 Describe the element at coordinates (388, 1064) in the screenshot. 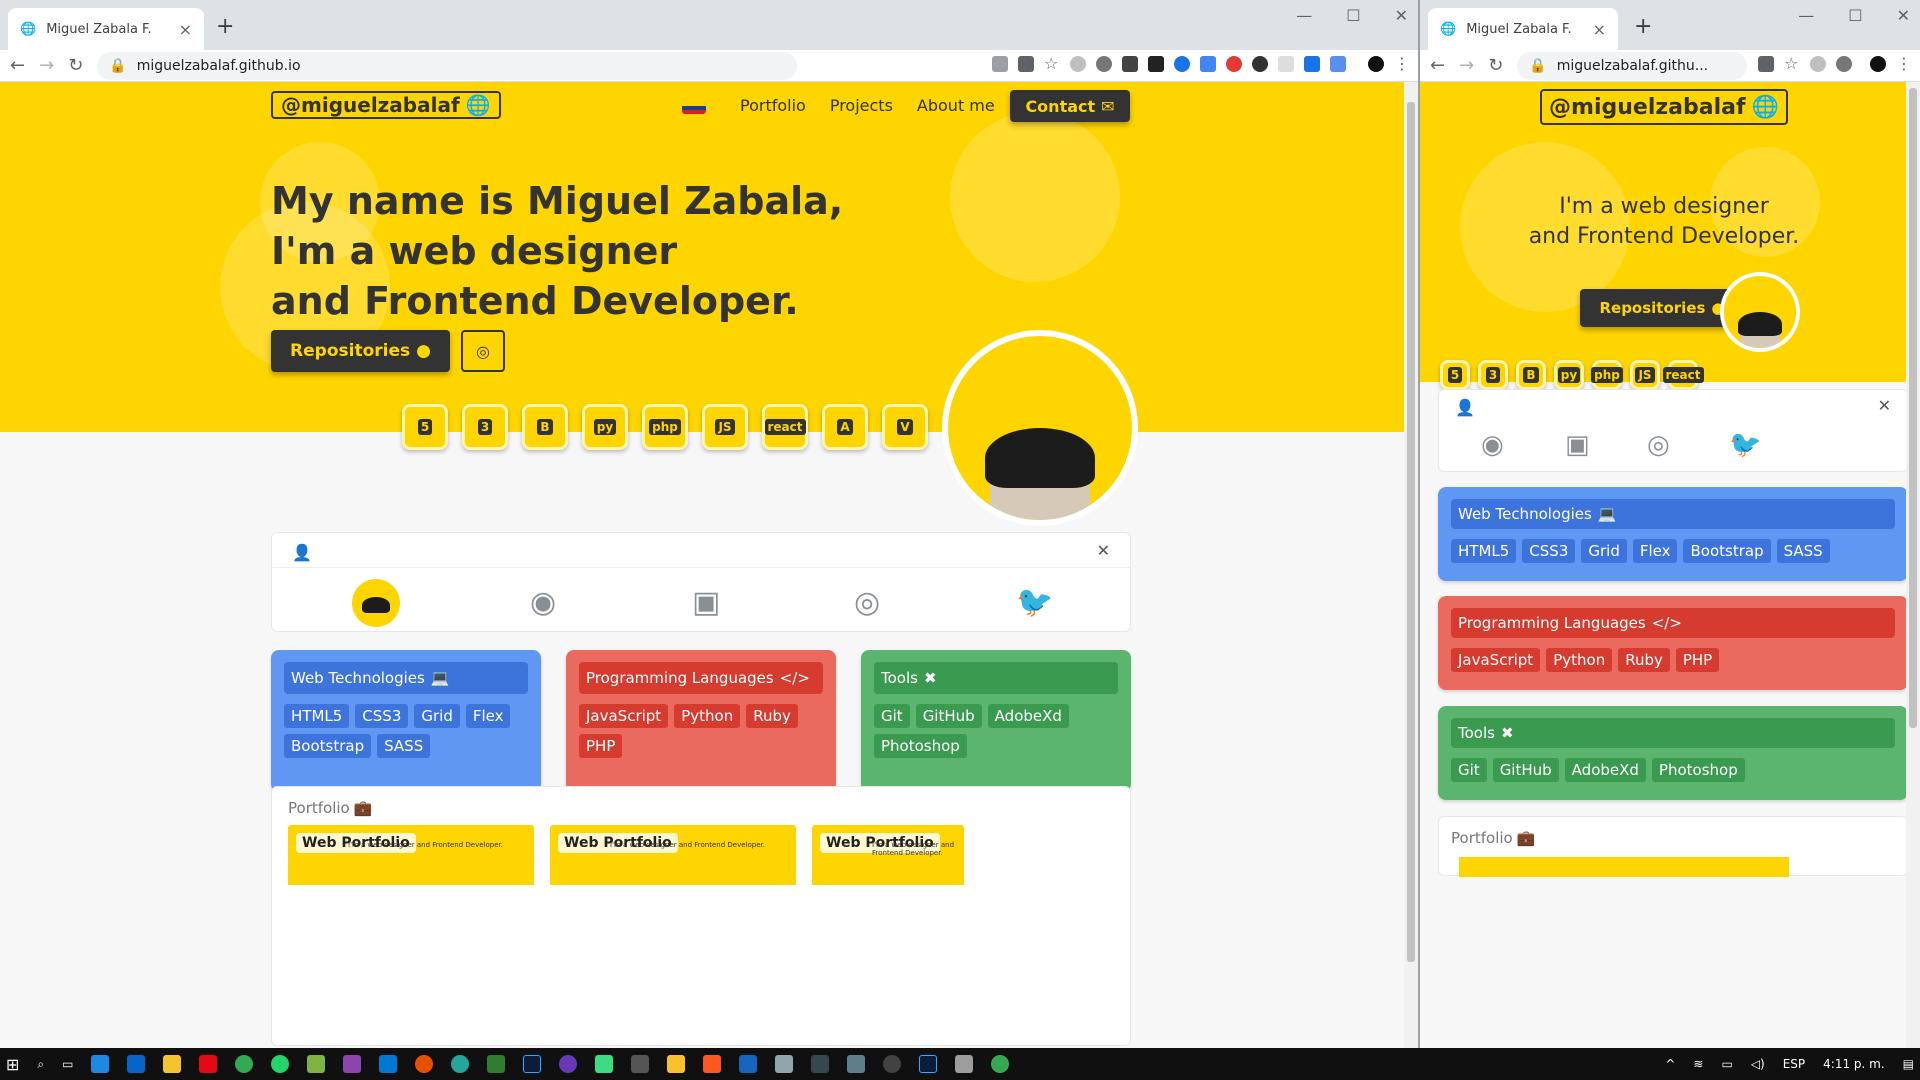

I see `vscode-icon` at that location.